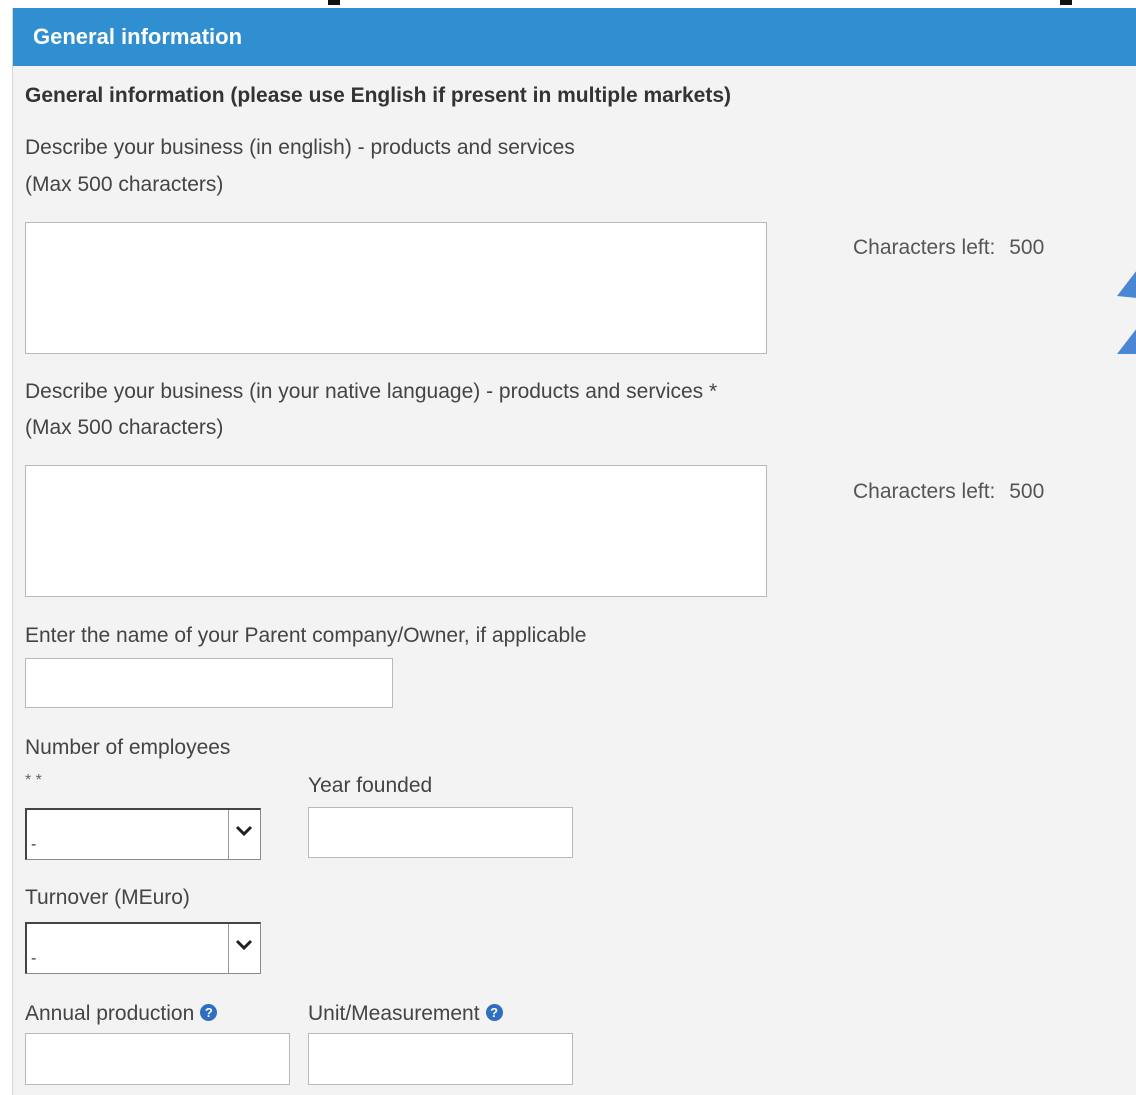  What do you see at coordinates (370, 785) in the screenshot?
I see `year-founded-label: Year founded` at bounding box center [370, 785].